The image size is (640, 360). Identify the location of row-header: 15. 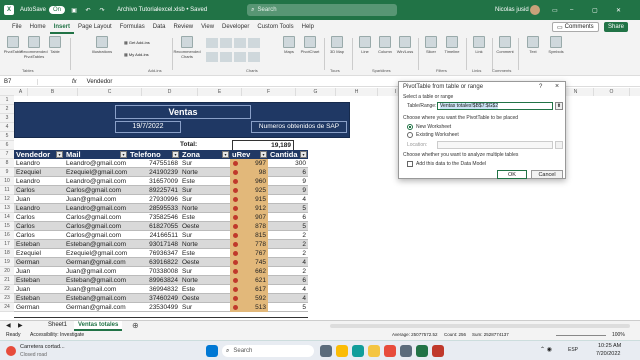
(7, 226).